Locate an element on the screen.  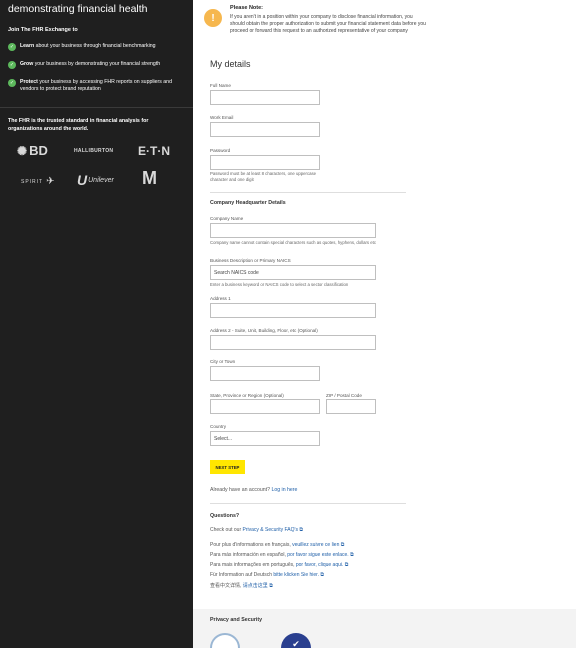
bd-mark-icon: ✺ is located at coordinates (22, 150).